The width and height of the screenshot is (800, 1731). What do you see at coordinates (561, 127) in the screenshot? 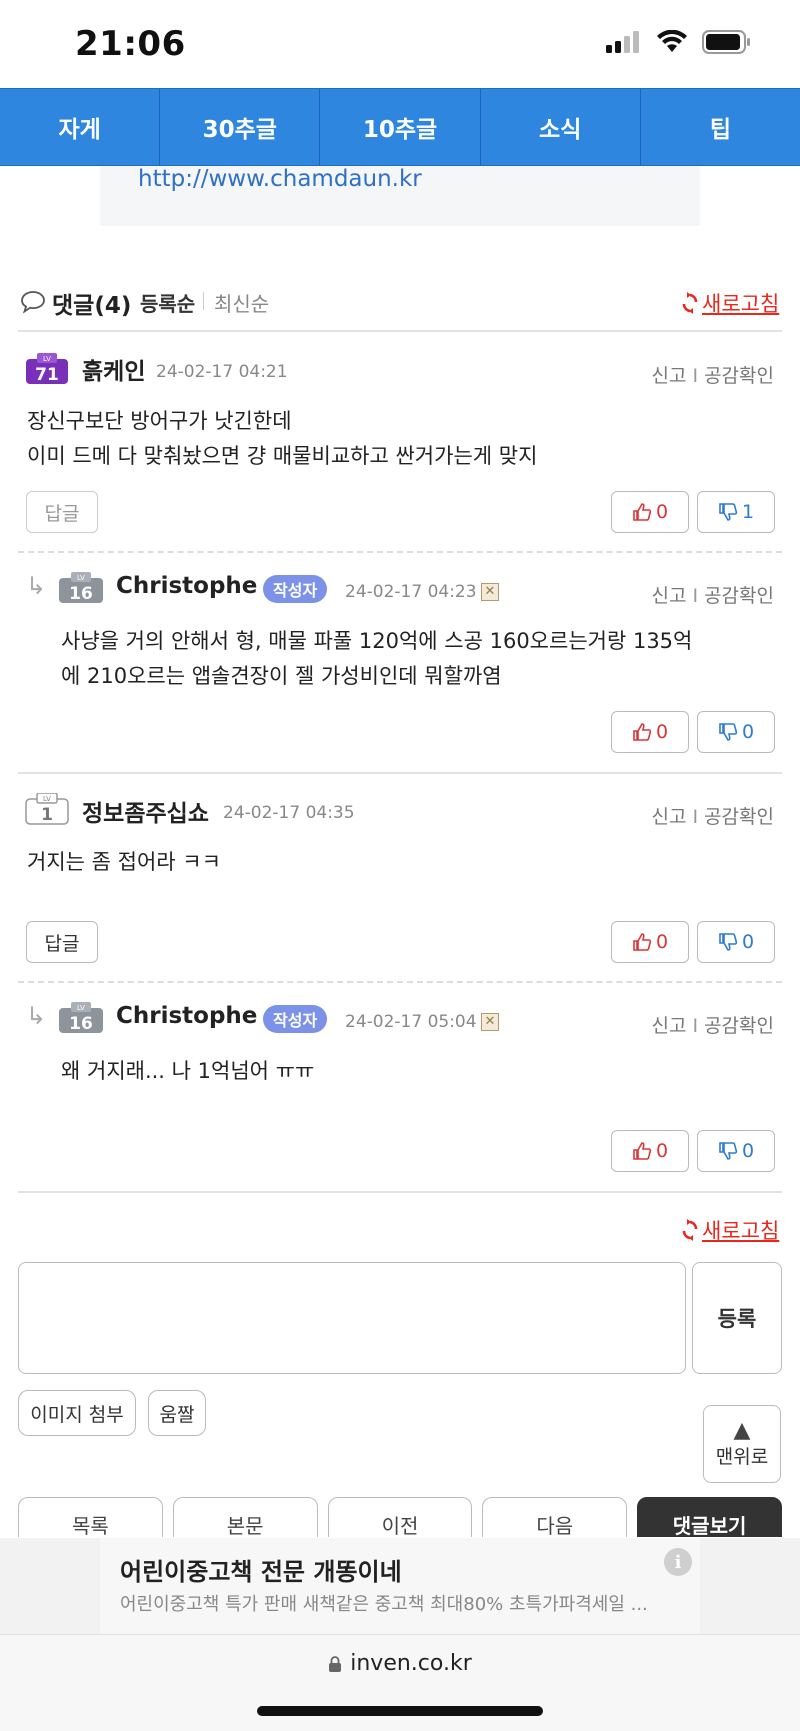
I see `nav-item-news: 소식` at bounding box center [561, 127].